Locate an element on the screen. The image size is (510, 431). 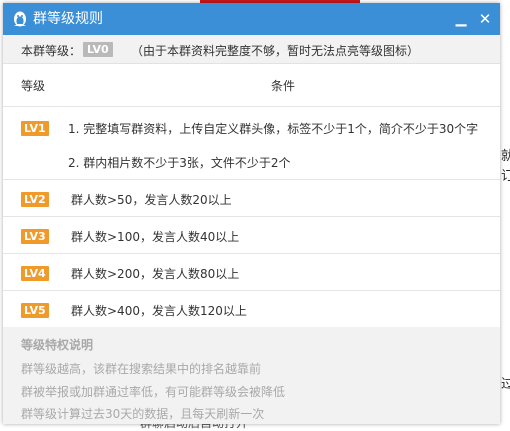
condition-text: 群人数>200，发言人数80以上 is located at coordinates (155, 274).